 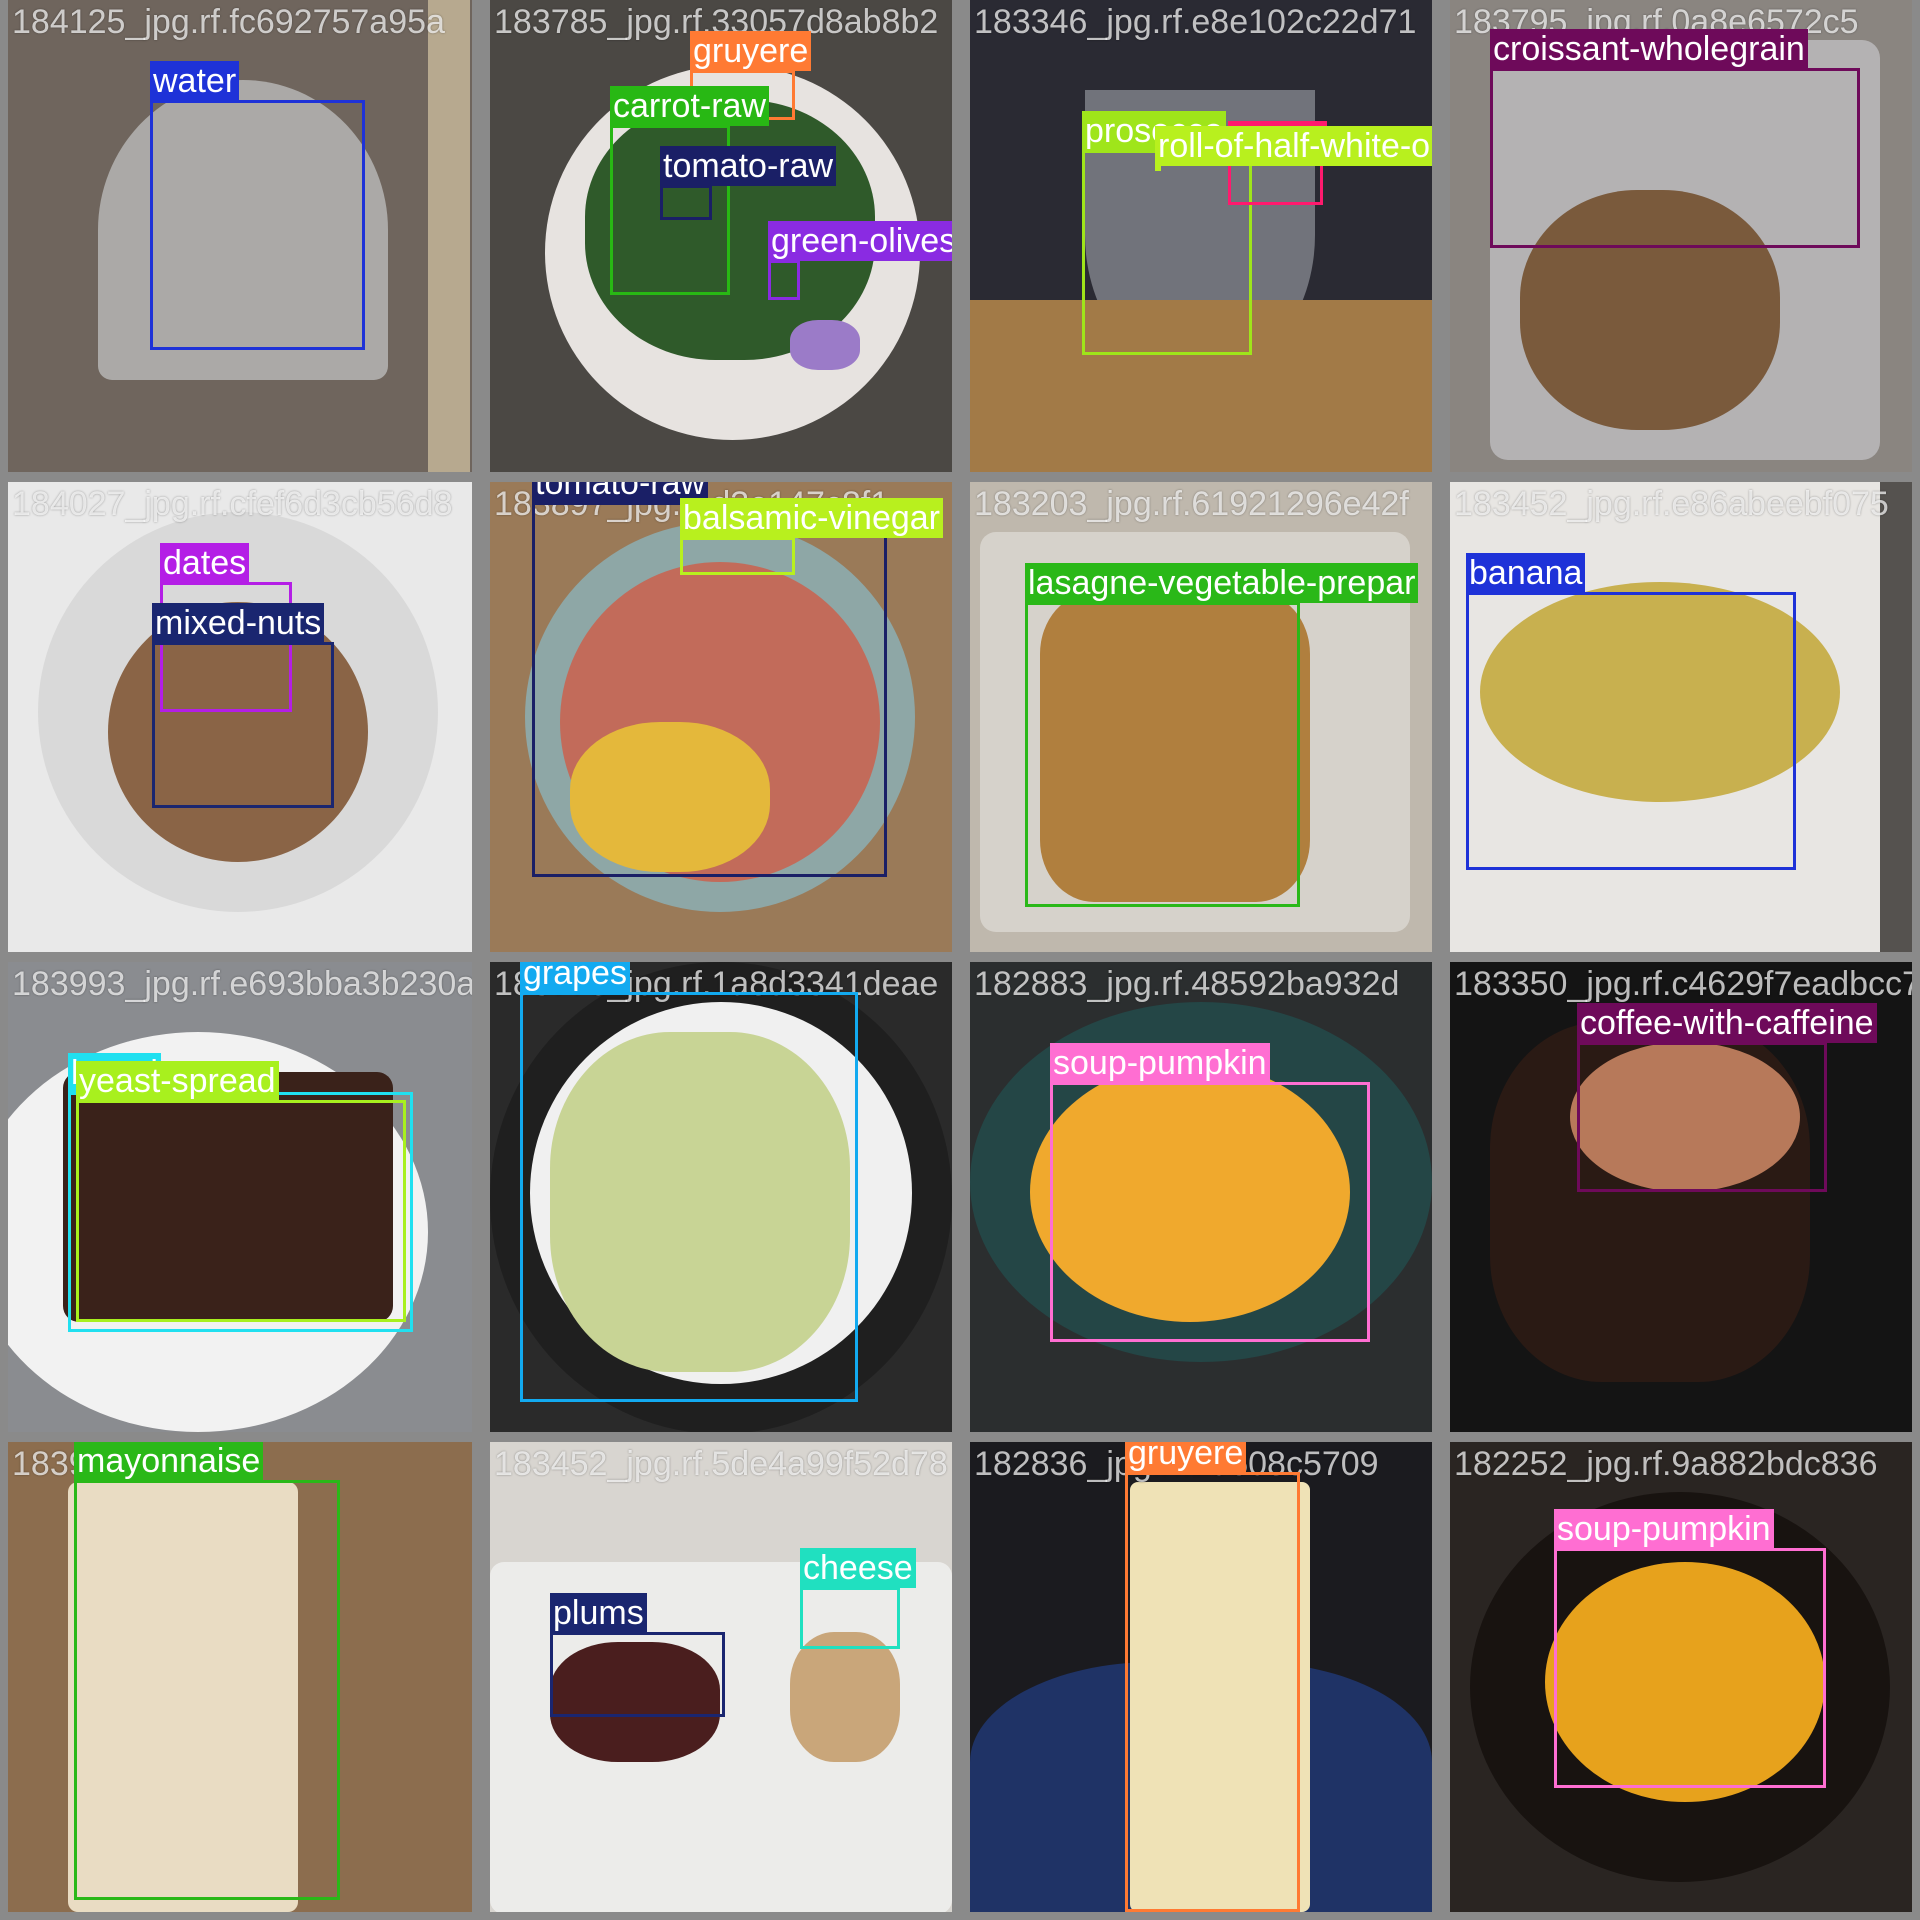 I want to click on image-tile: 182252_jpg.rf.9a882bdc836 soup-pumpkin, so click(x=1681, y=1677).